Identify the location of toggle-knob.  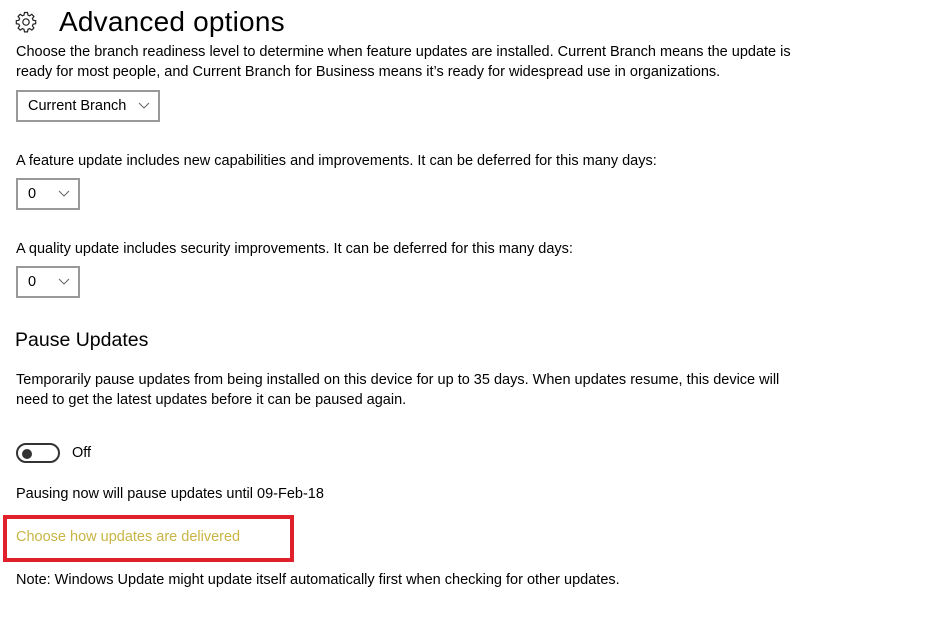
(27, 454).